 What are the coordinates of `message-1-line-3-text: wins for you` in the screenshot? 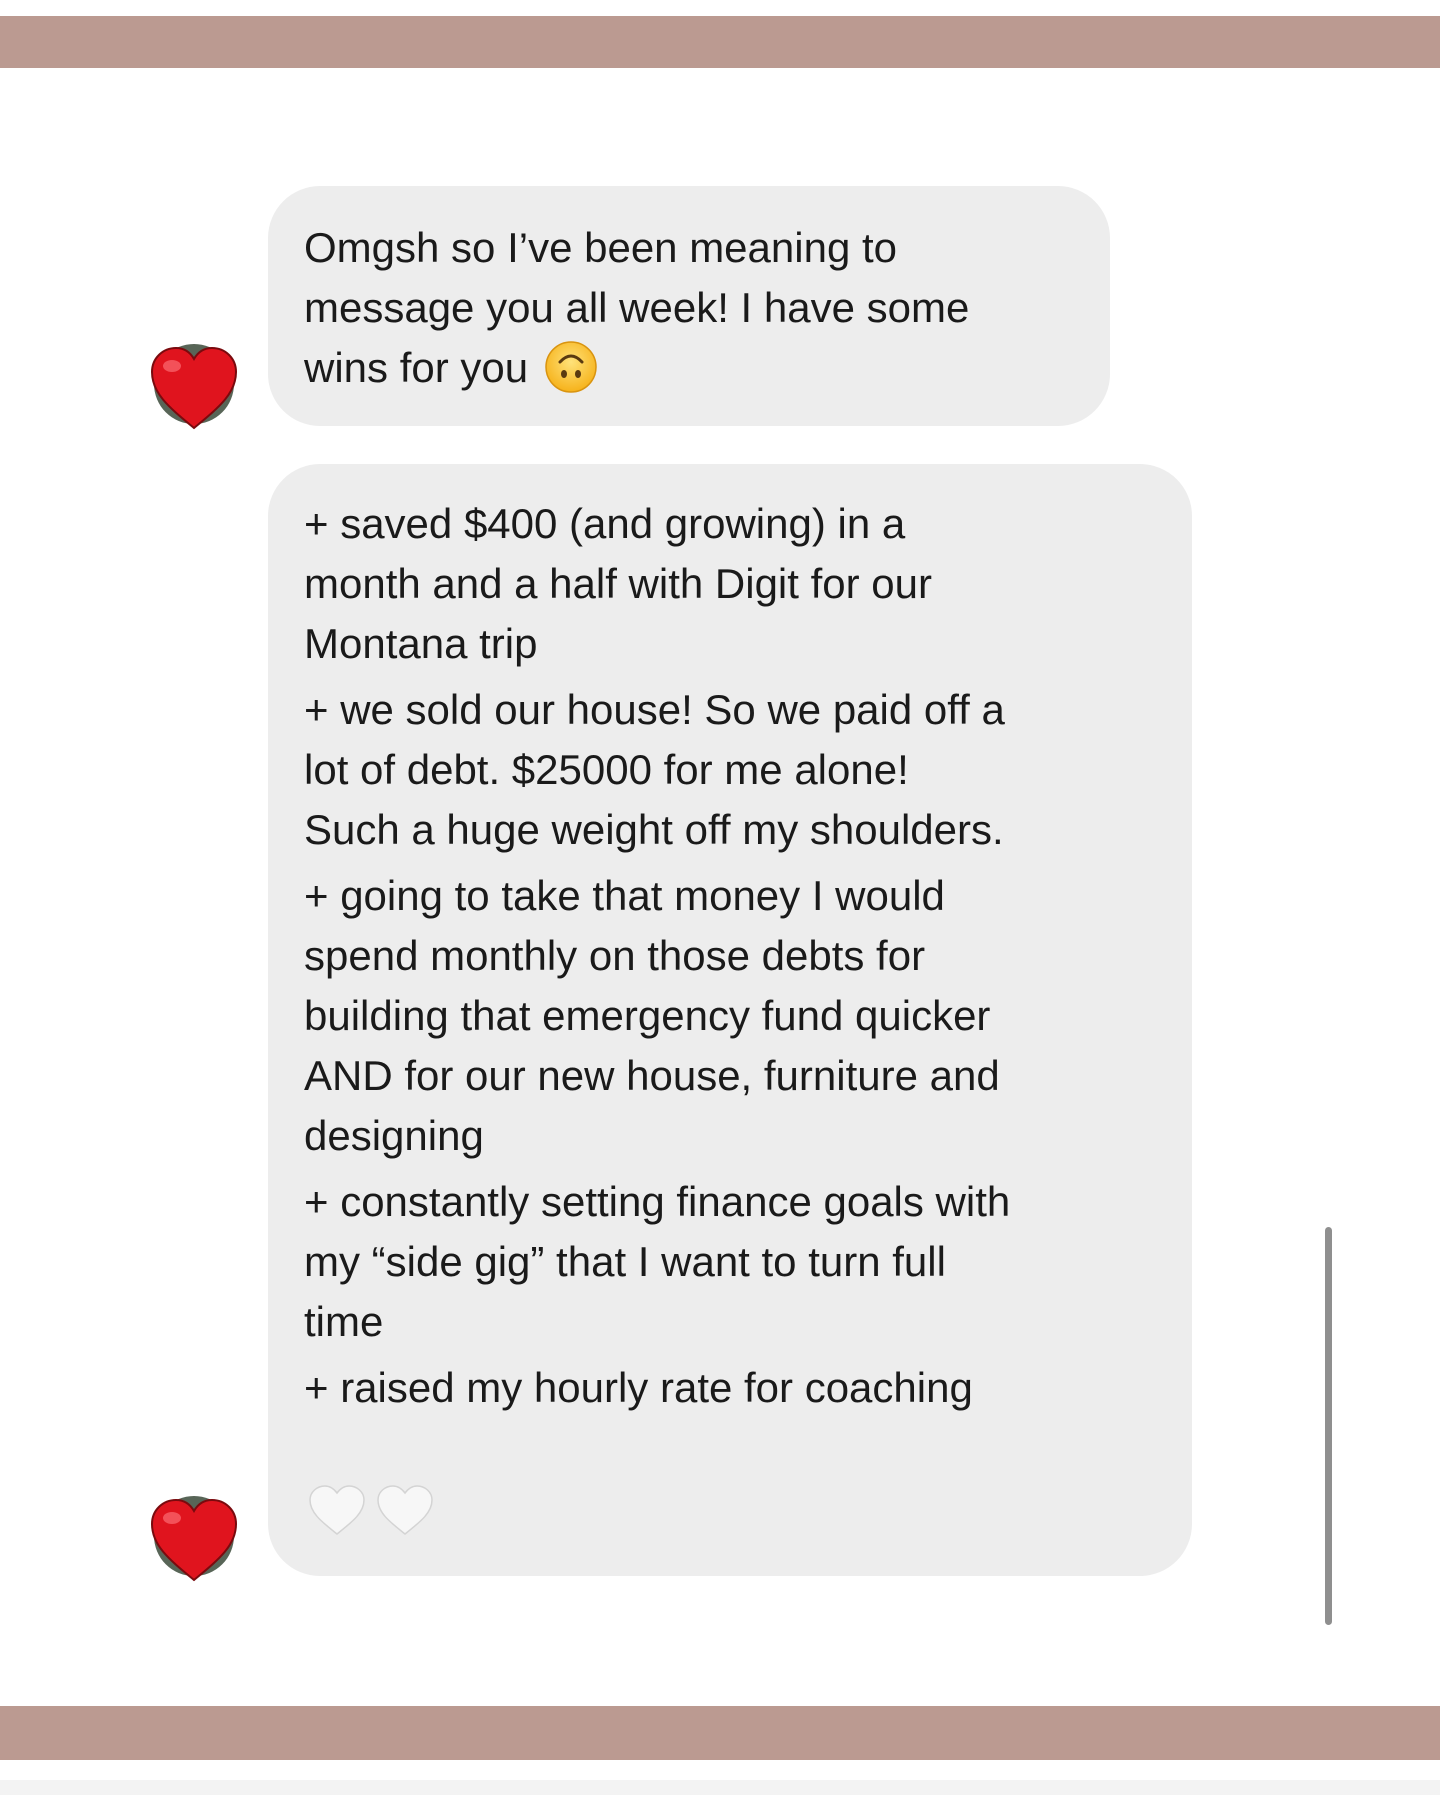 It's located at (416, 367).